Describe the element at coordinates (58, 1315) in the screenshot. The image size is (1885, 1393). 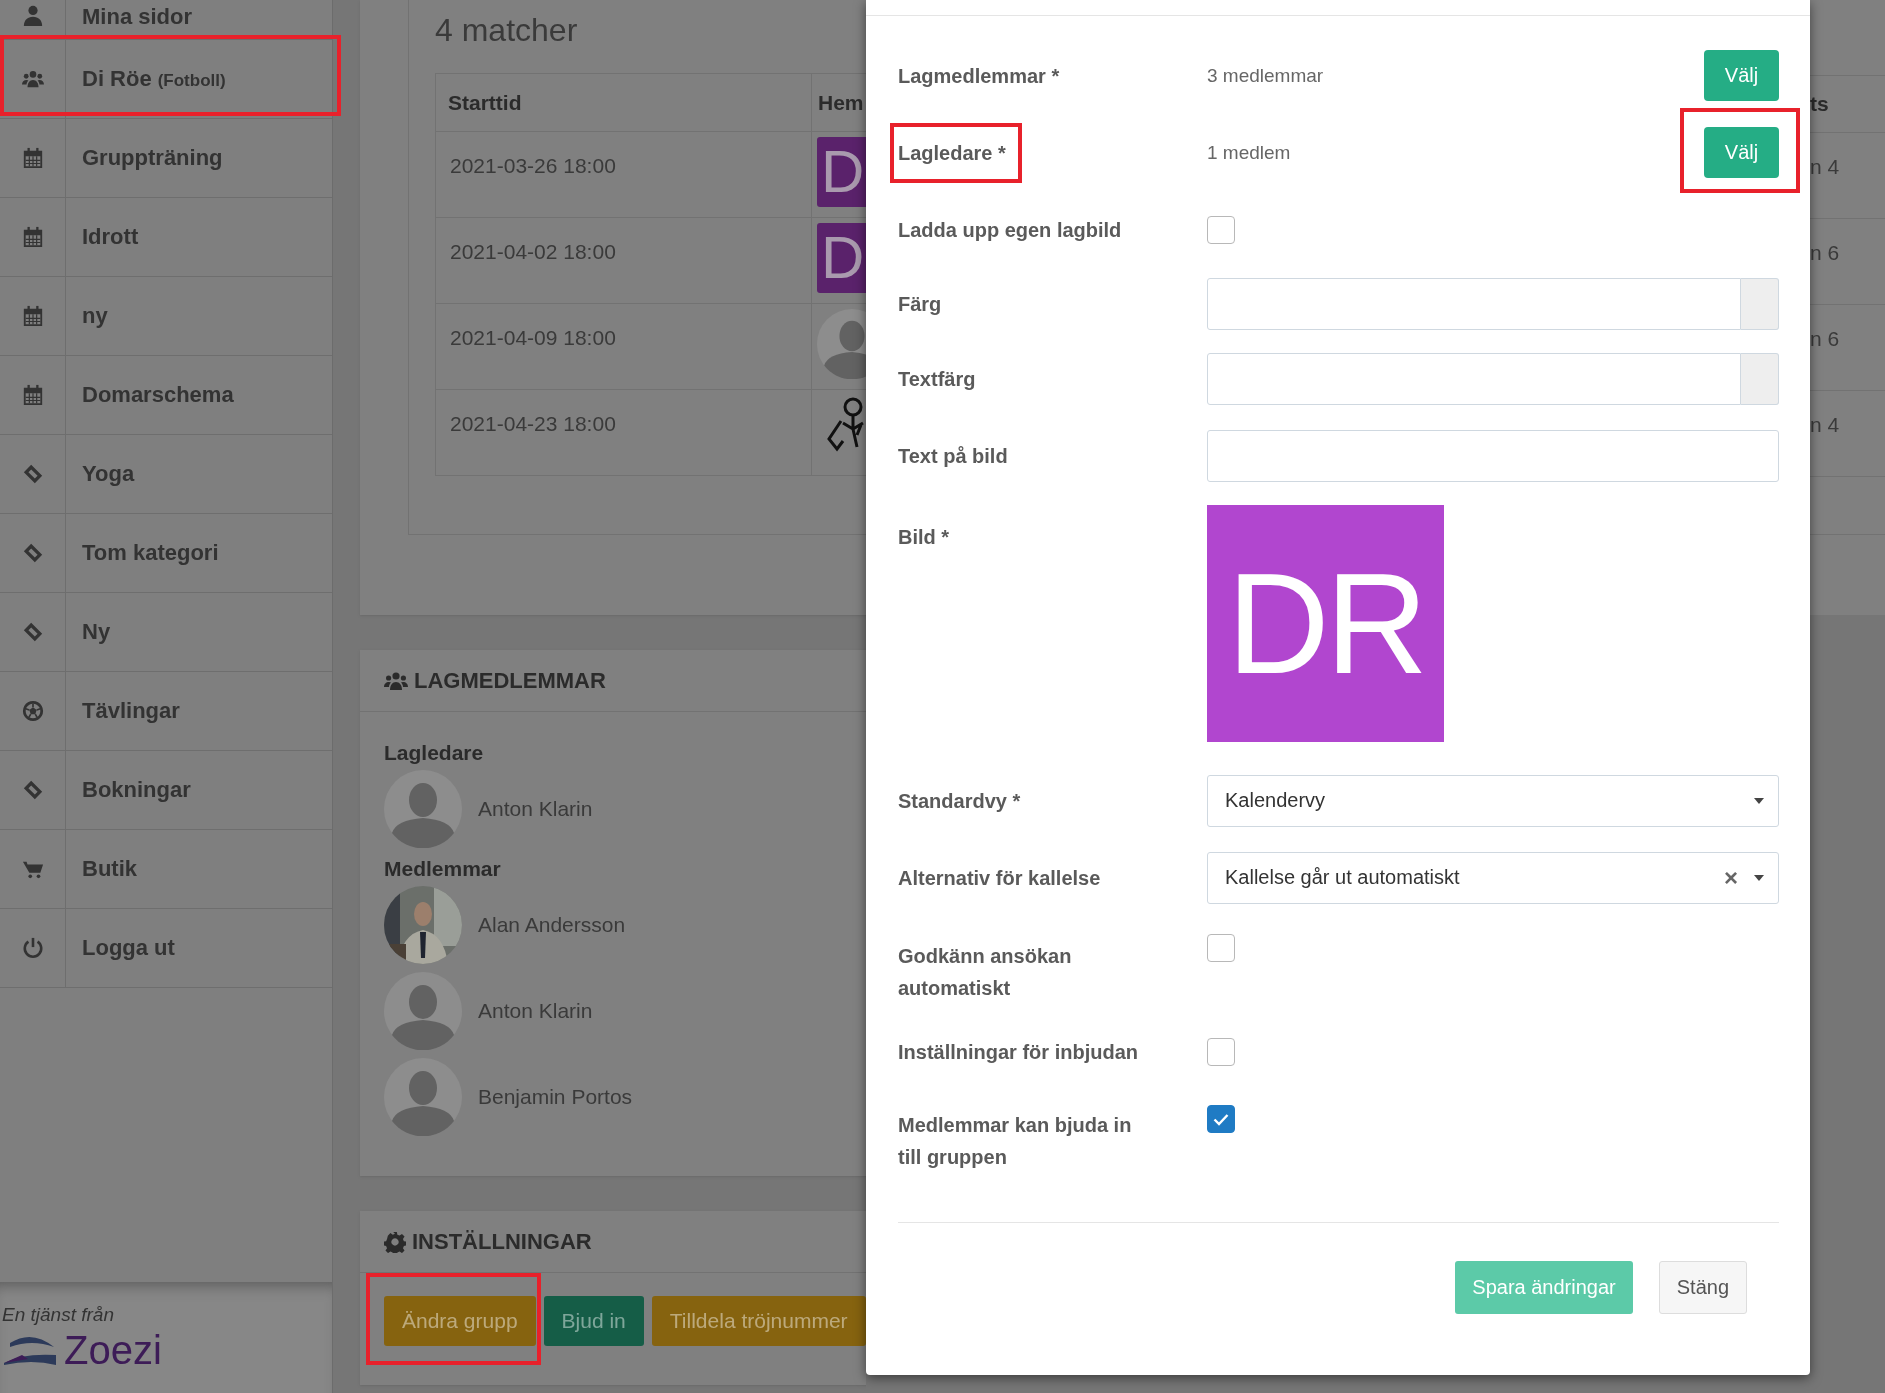
I see `tagline: En tjänst från` at that location.